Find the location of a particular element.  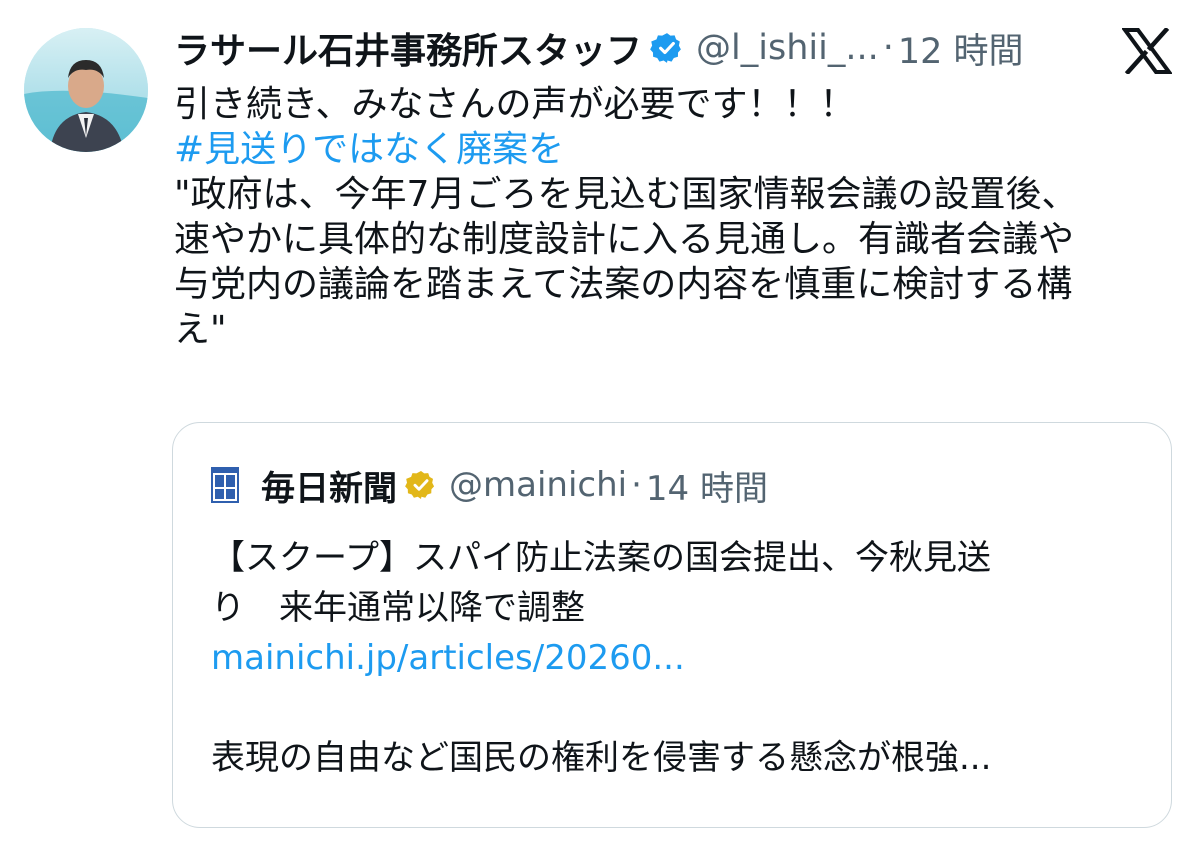

quoted-tweet-header: 毎日新聞 @mainichi · 14 時間 is located at coordinates (489, 485).